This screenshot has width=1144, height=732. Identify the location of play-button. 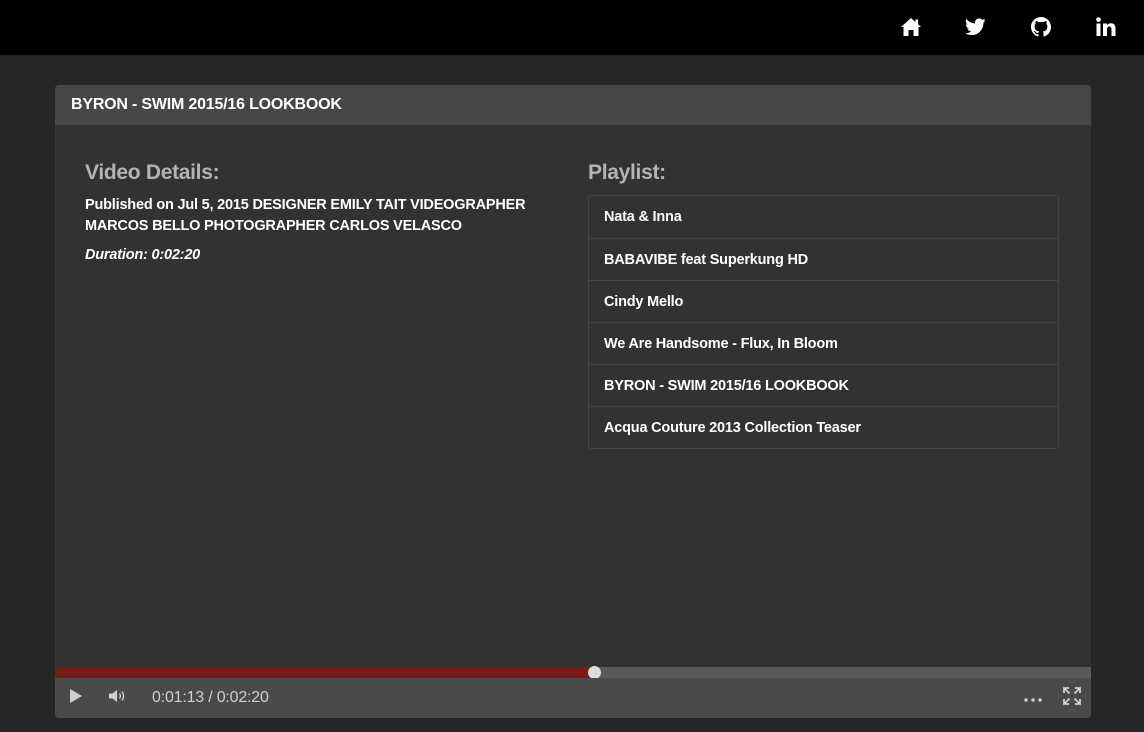
(76, 698).